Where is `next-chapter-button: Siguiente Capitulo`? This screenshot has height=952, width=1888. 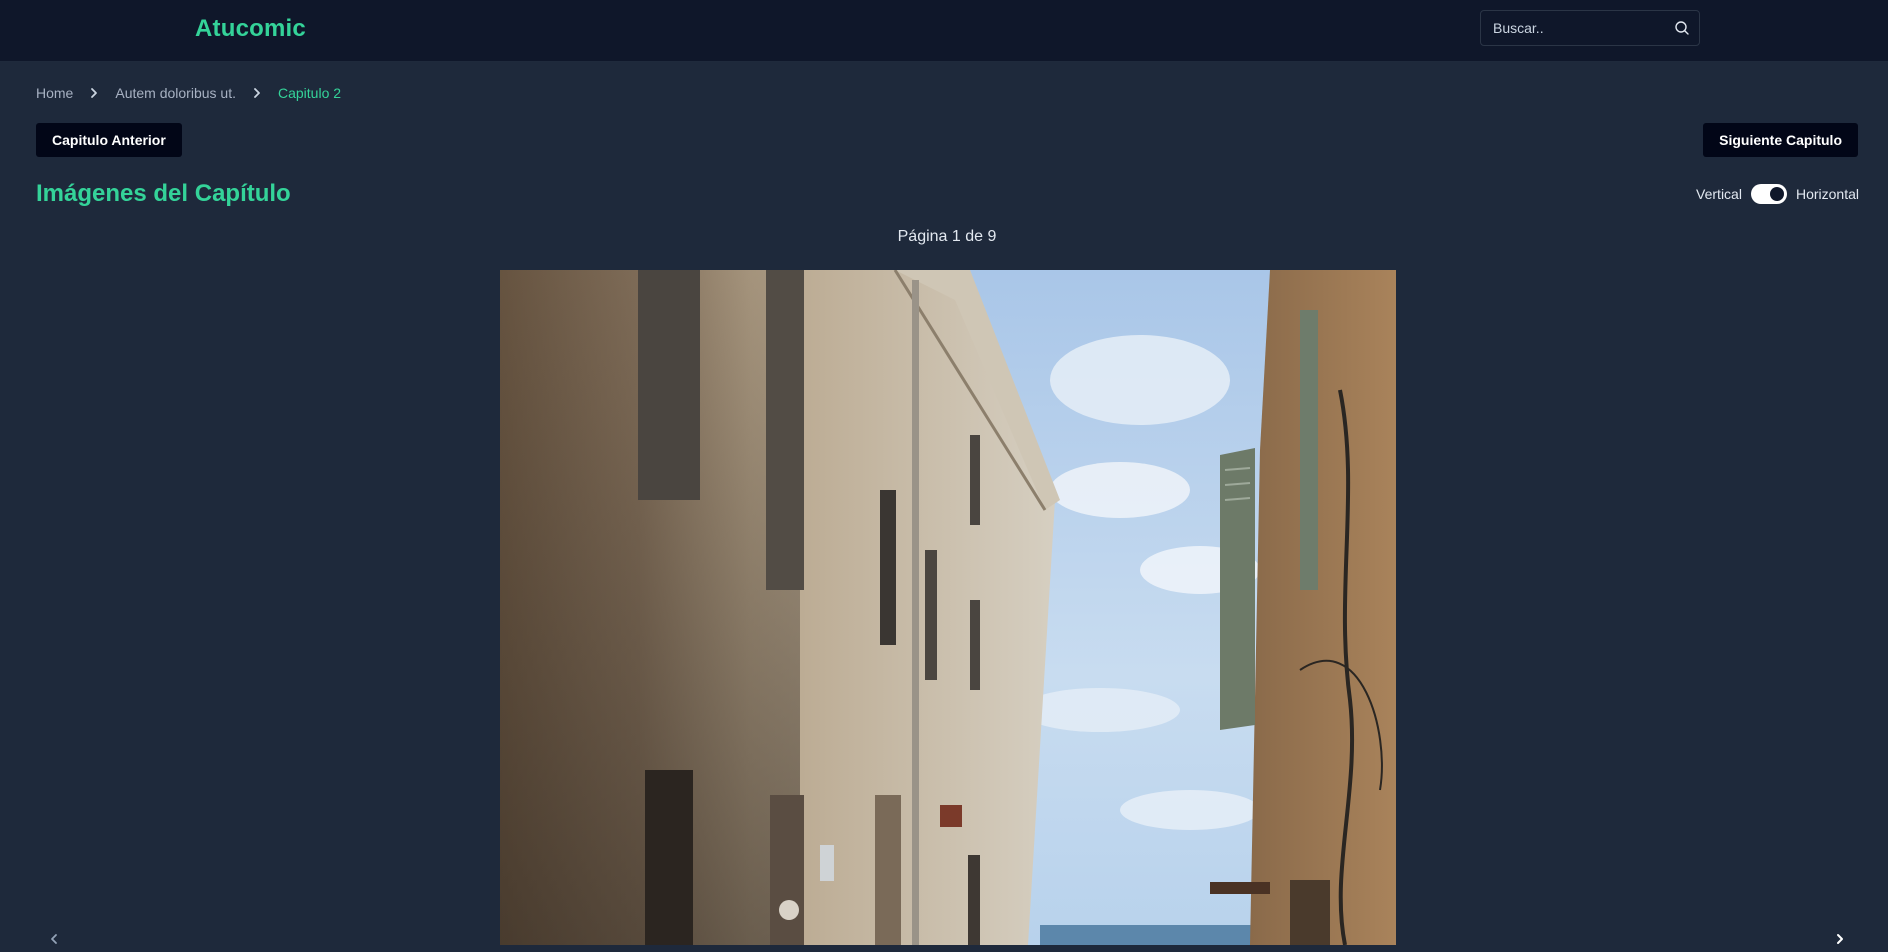 next-chapter-button: Siguiente Capitulo is located at coordinates (1780, 140).